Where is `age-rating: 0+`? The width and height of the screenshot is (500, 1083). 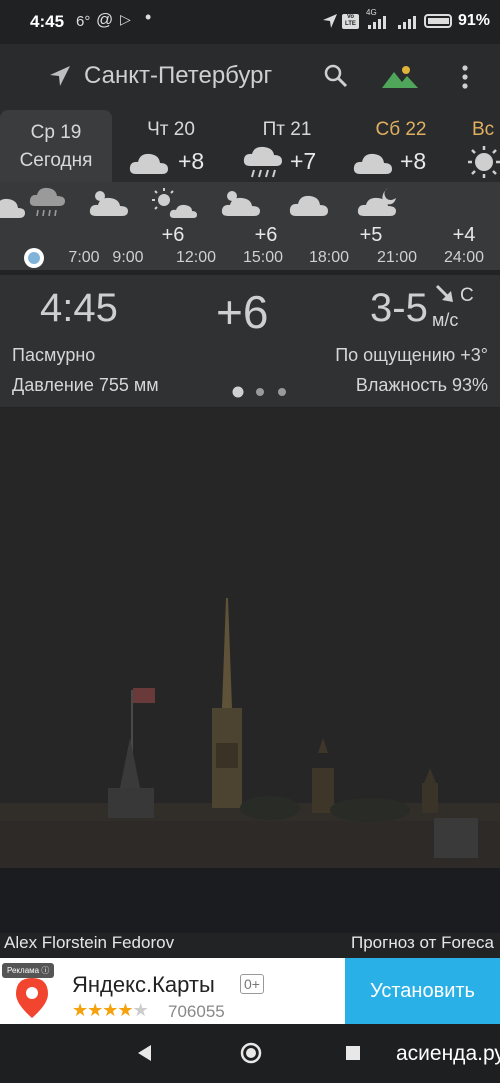
age-rating: 0+ is located at coordinates (252, 984).